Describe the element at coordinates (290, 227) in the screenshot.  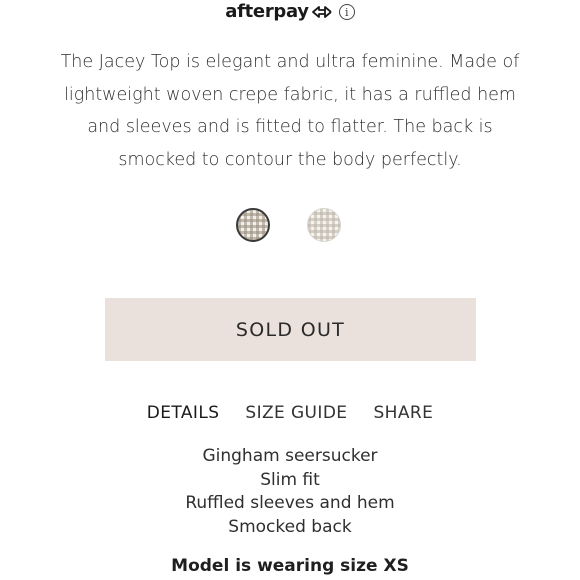
I see `color-swatches` at that location.